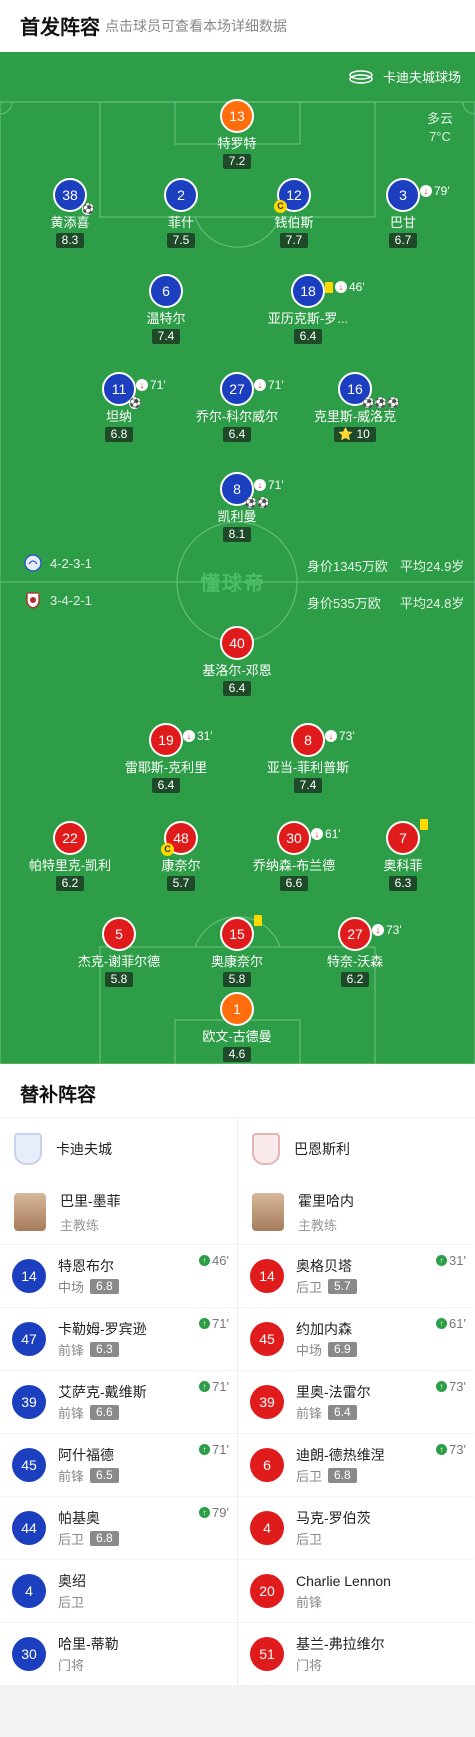 Image resolution: width=475 pixels, height=1737 pixels. What do you see at coordinates (237, 951) in the screenshot?
I see `away-player-15: 15 奥康奈尔 5.8` at bounding box center [237, 951].